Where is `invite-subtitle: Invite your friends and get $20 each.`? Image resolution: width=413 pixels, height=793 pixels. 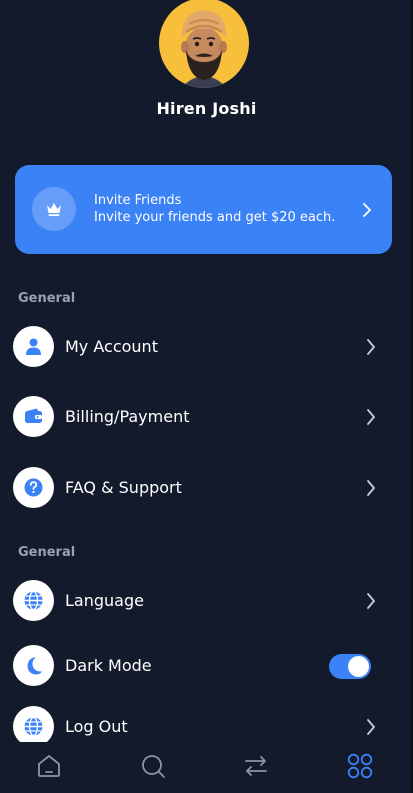
invite-subtitle: Invite your friends and get $20 each. is located at coordinates (215, 217).